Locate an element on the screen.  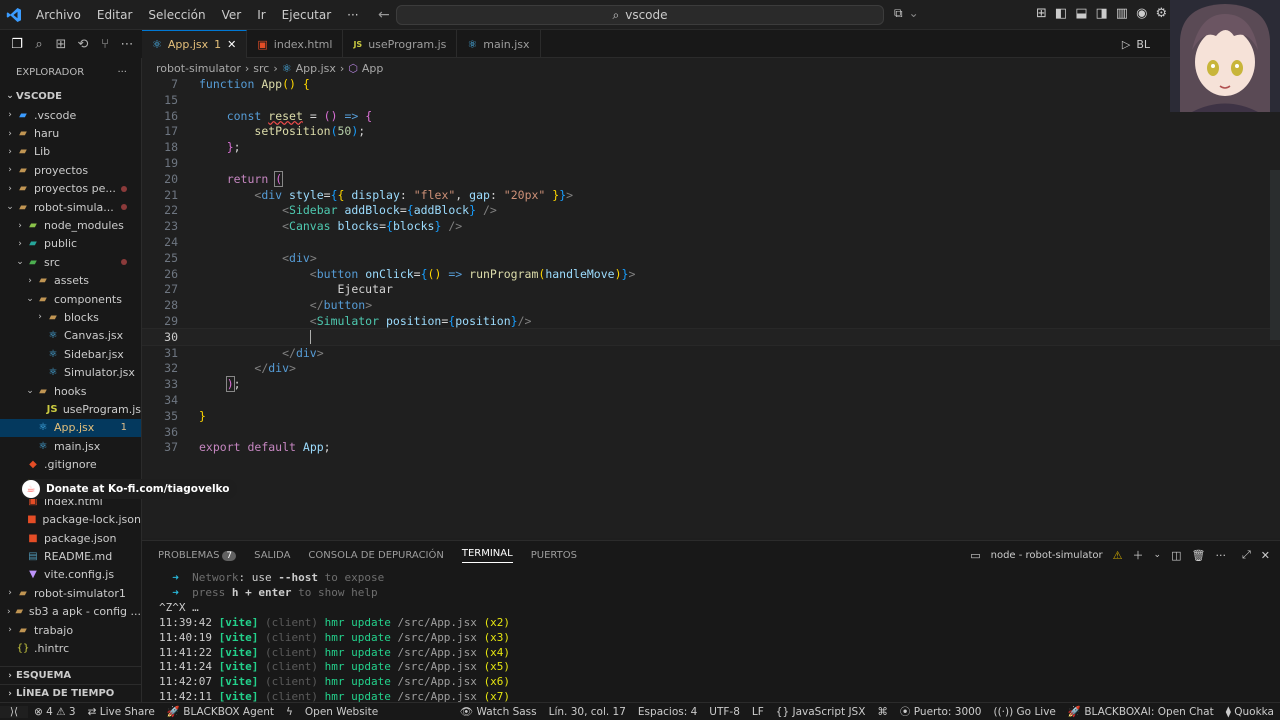
code-line: 33 ); is located at coordinates (711, 384).